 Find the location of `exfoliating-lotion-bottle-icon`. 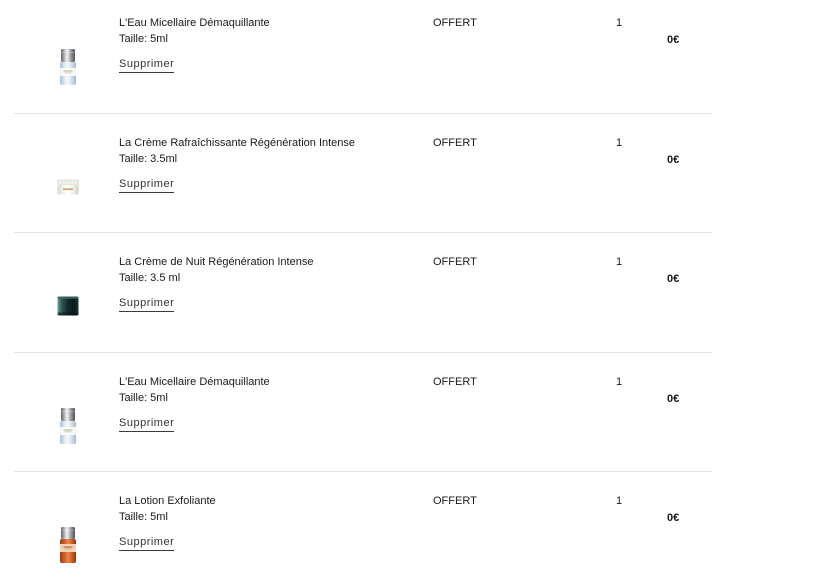

exfoliating-lotion-bottle-icon is located at coordinates (68, 545).